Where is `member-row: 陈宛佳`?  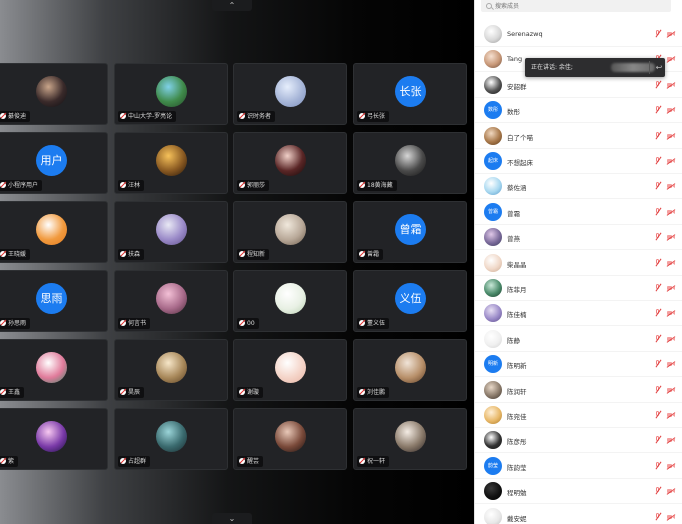 member-row: 陈宛佳 is located at coordinates (578, 415).